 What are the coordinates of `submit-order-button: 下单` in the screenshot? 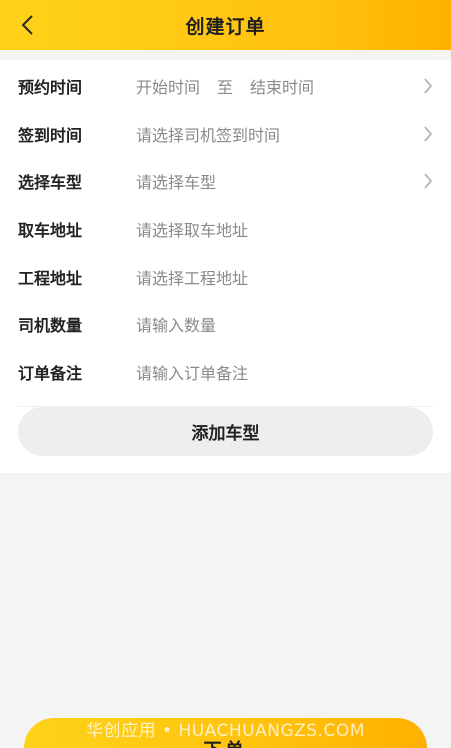 It's located at (225, 733).